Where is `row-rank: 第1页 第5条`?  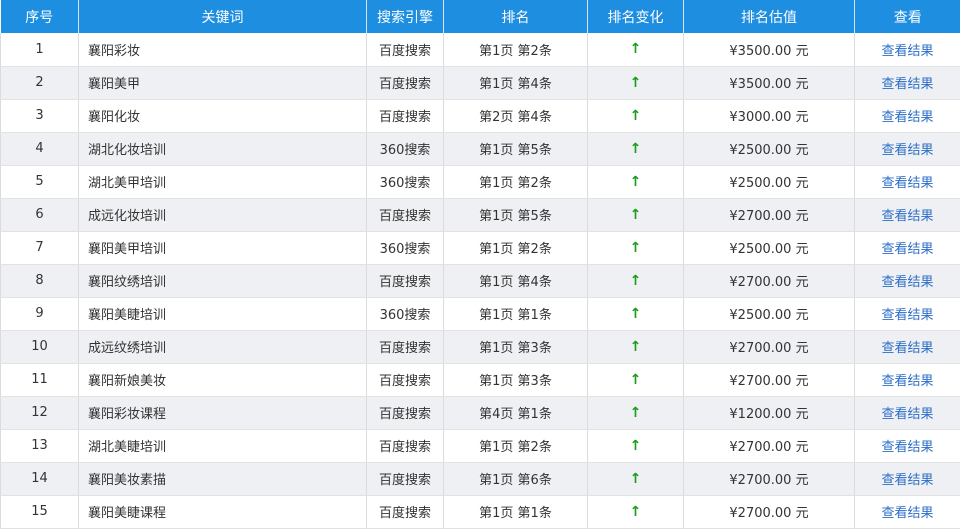 row-rank: 第1页 第5条 is located at coordinates (515, 150).